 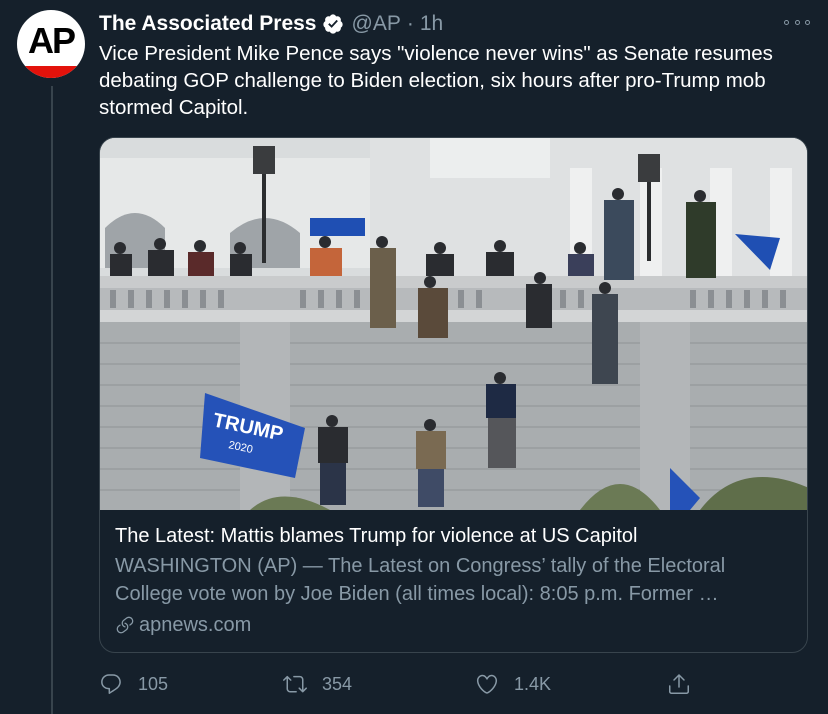 I want to click on tweet-actions: 105 354 1.4K, so click(x=409, y=684).